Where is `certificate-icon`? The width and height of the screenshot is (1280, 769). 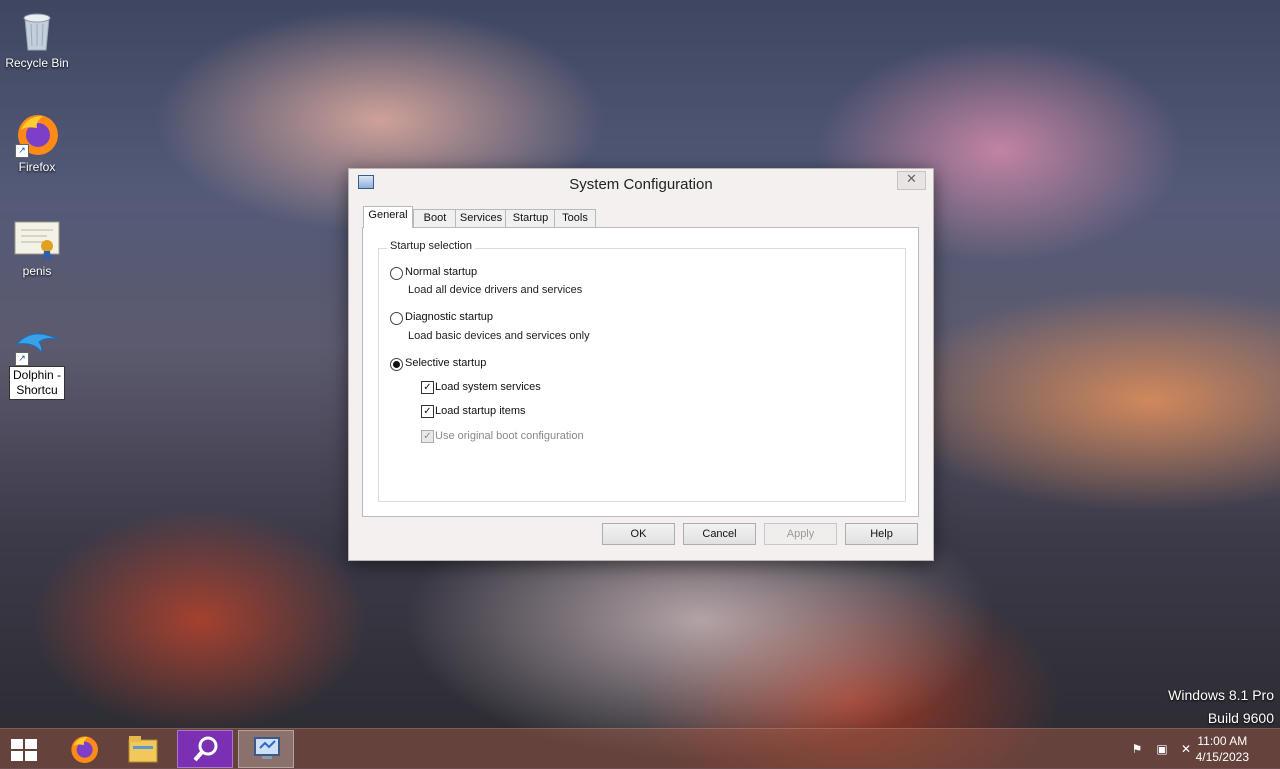 certificate-icon is located at coordinates (37, 238).